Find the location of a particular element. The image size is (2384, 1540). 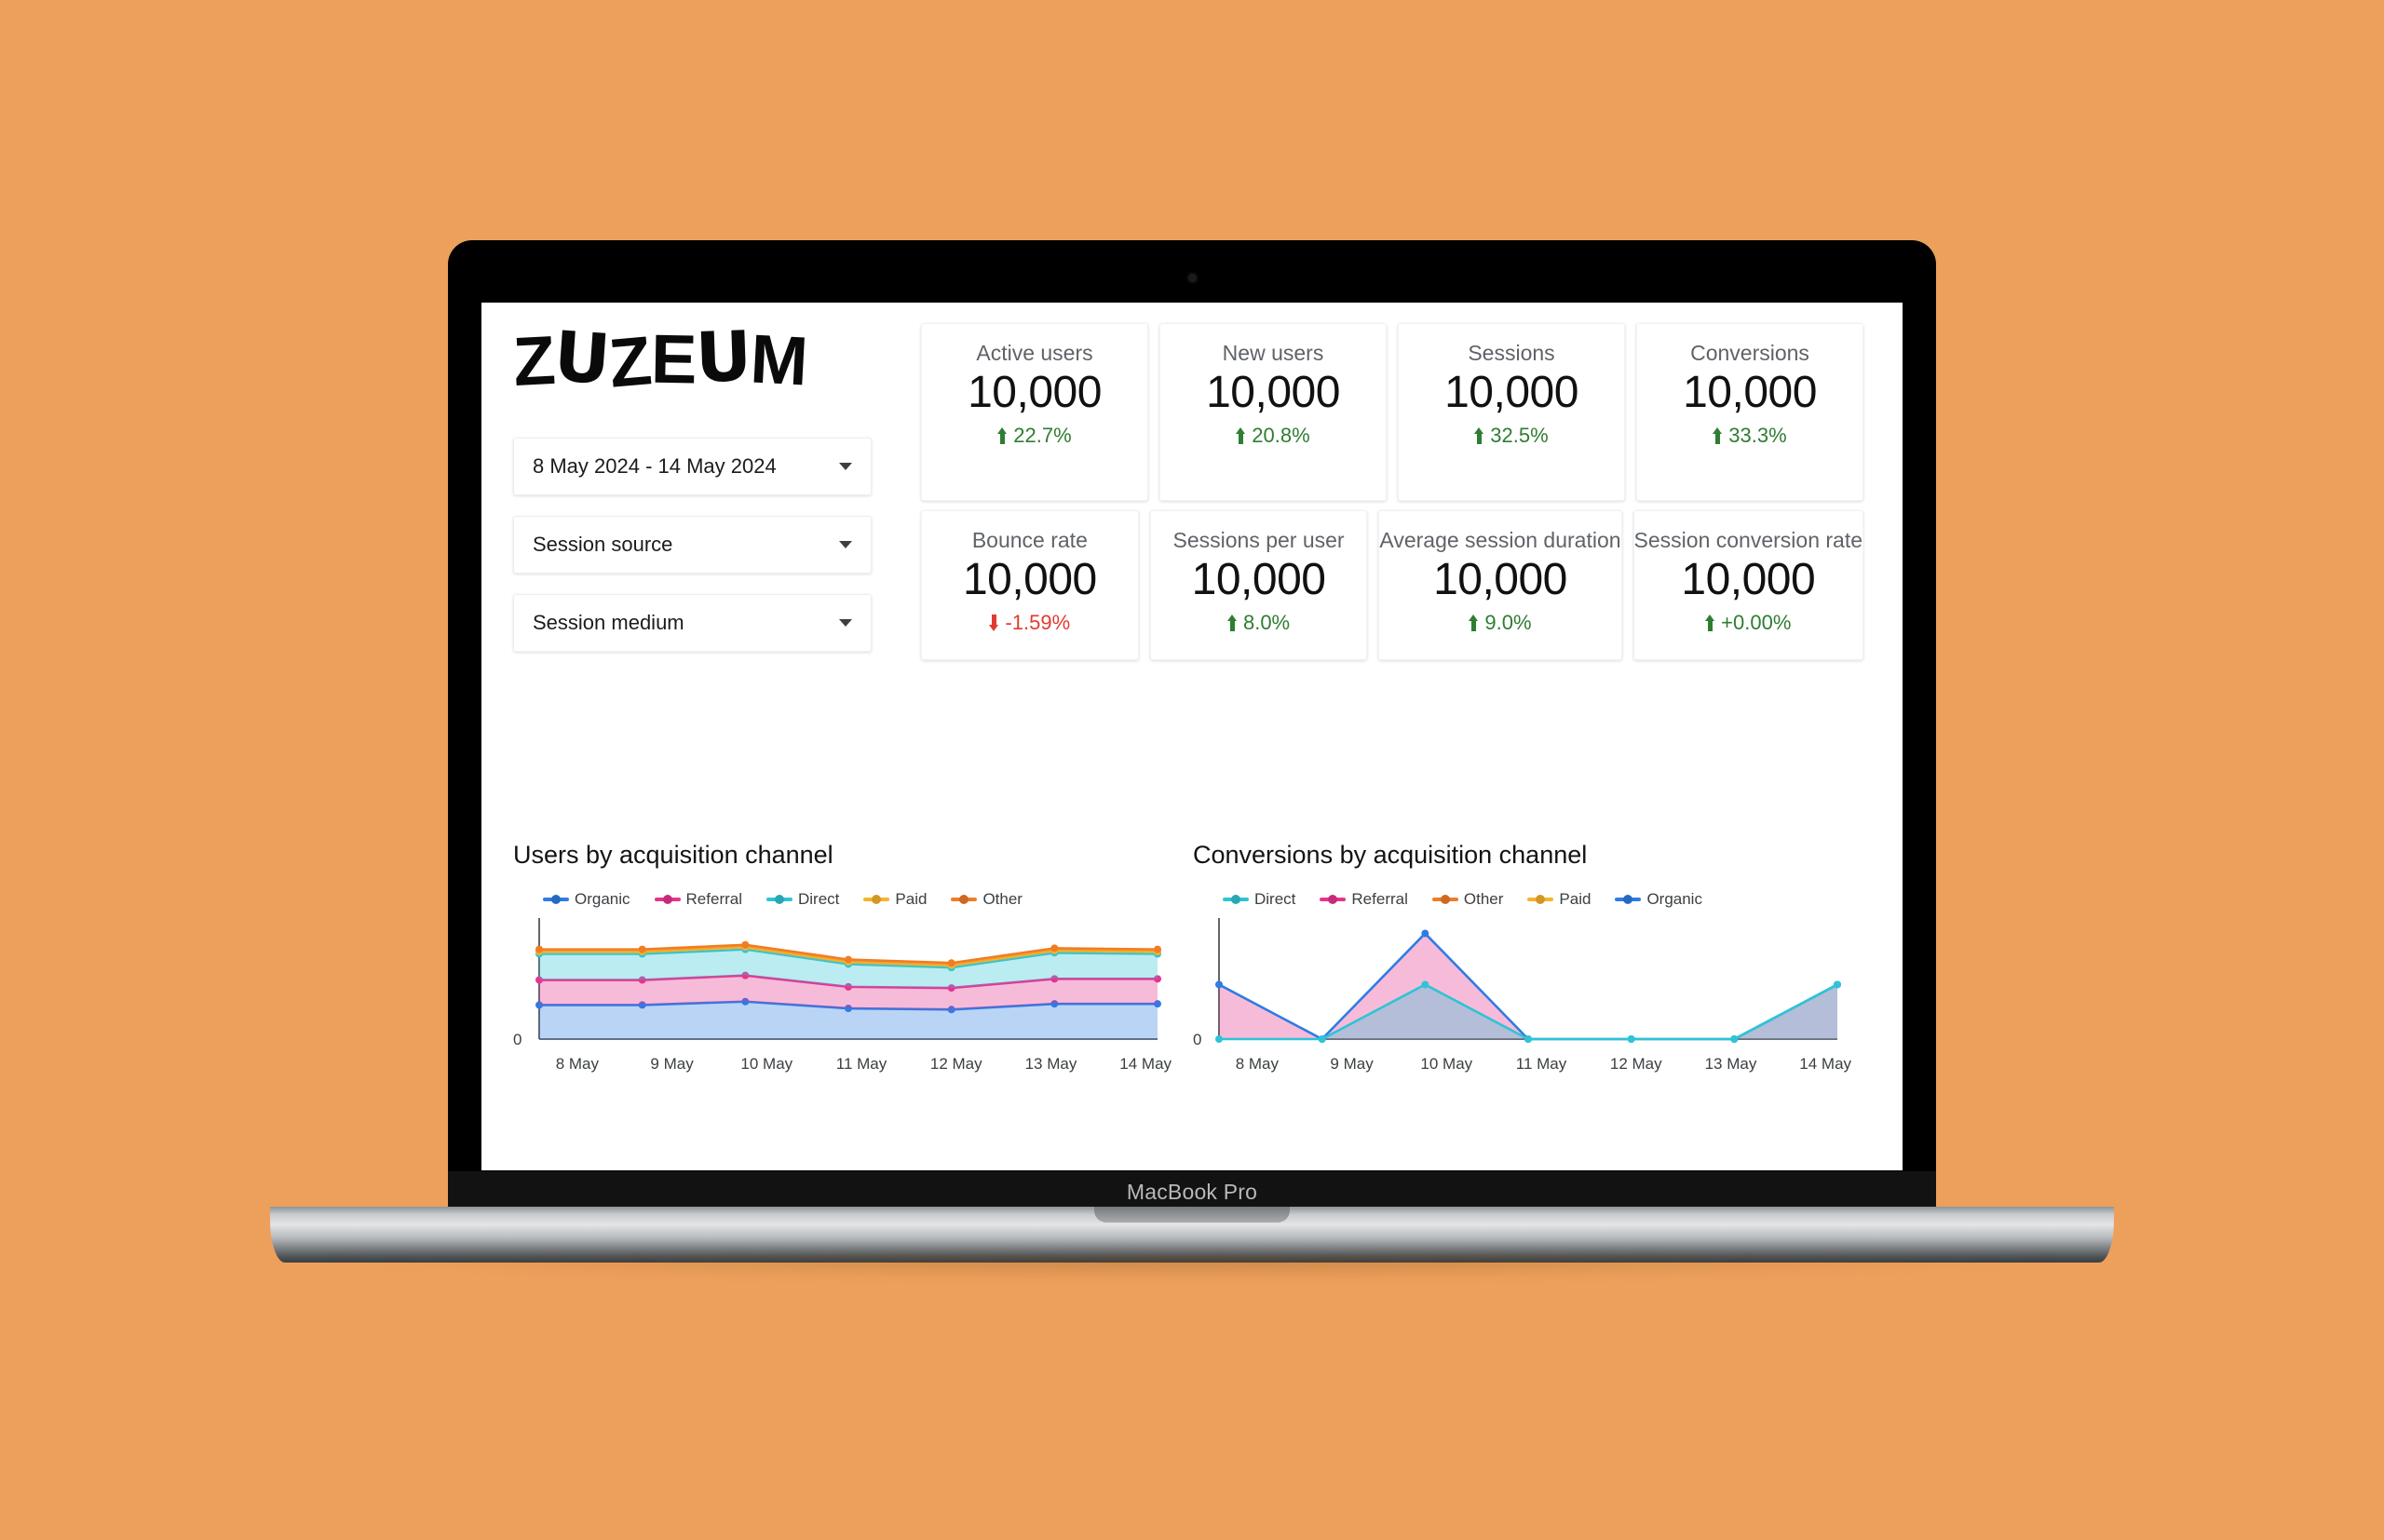

kpi-label: Conversions is located at coordinates (1749, 353).